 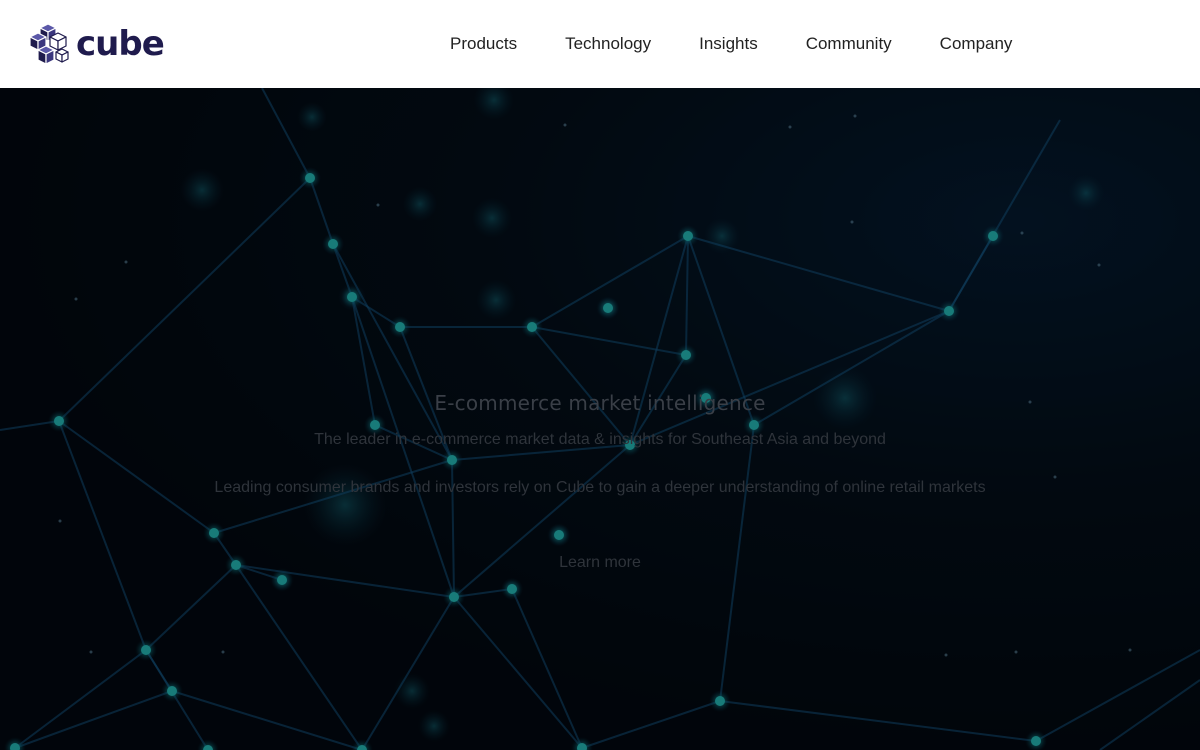 I want to click on hero-title: E-commerce market intelligence, so click(x=600, y=403).